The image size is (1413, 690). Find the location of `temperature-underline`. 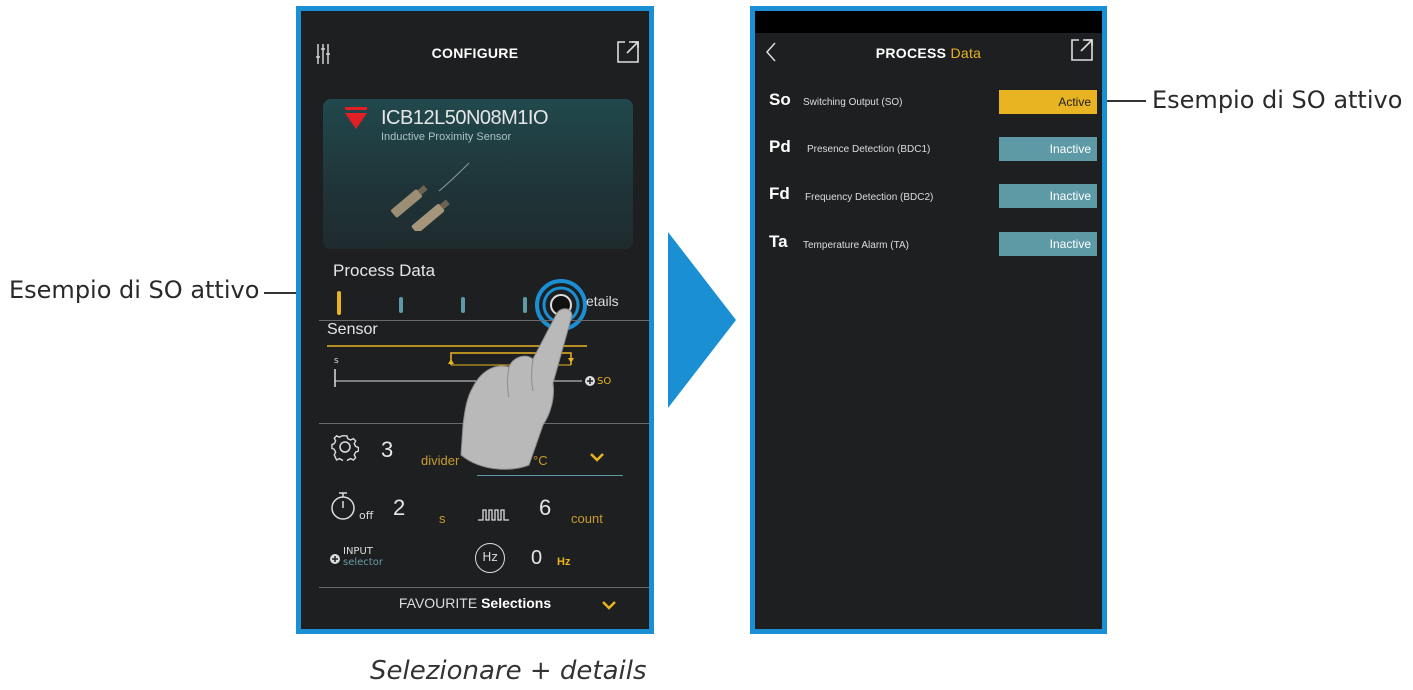

temperature-underline is located at coordinates (550, 475).